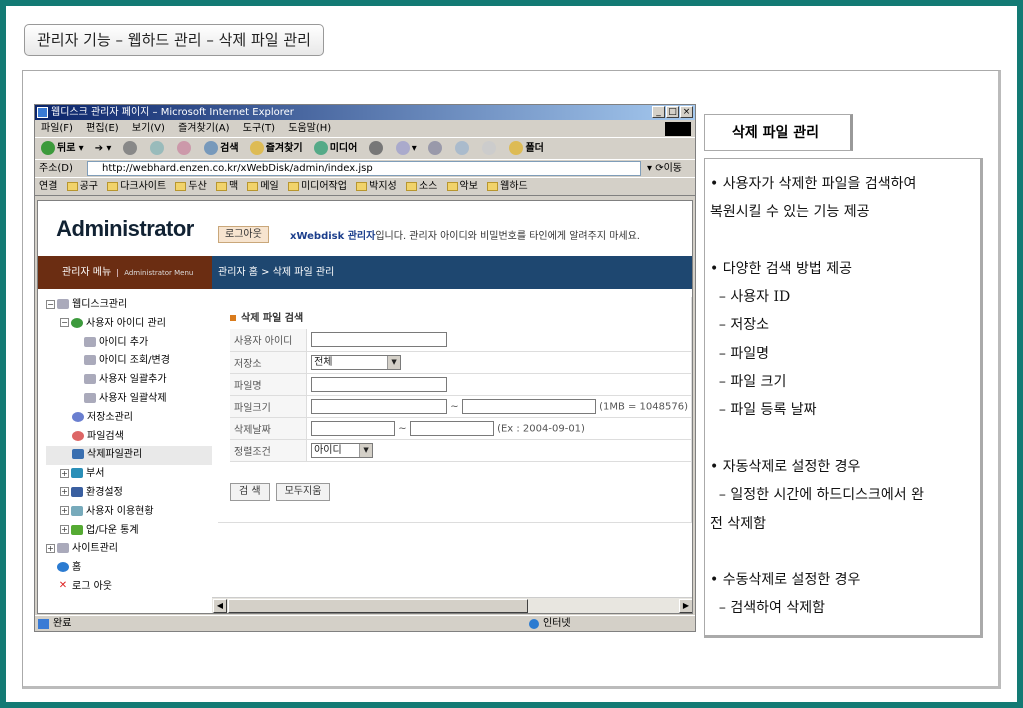 This screenshot has height=708, width=1023. What do you see at coordinates (129, 568) in the screenshot?
I see `tree-item: 홈` at bounding box center [129, 568].